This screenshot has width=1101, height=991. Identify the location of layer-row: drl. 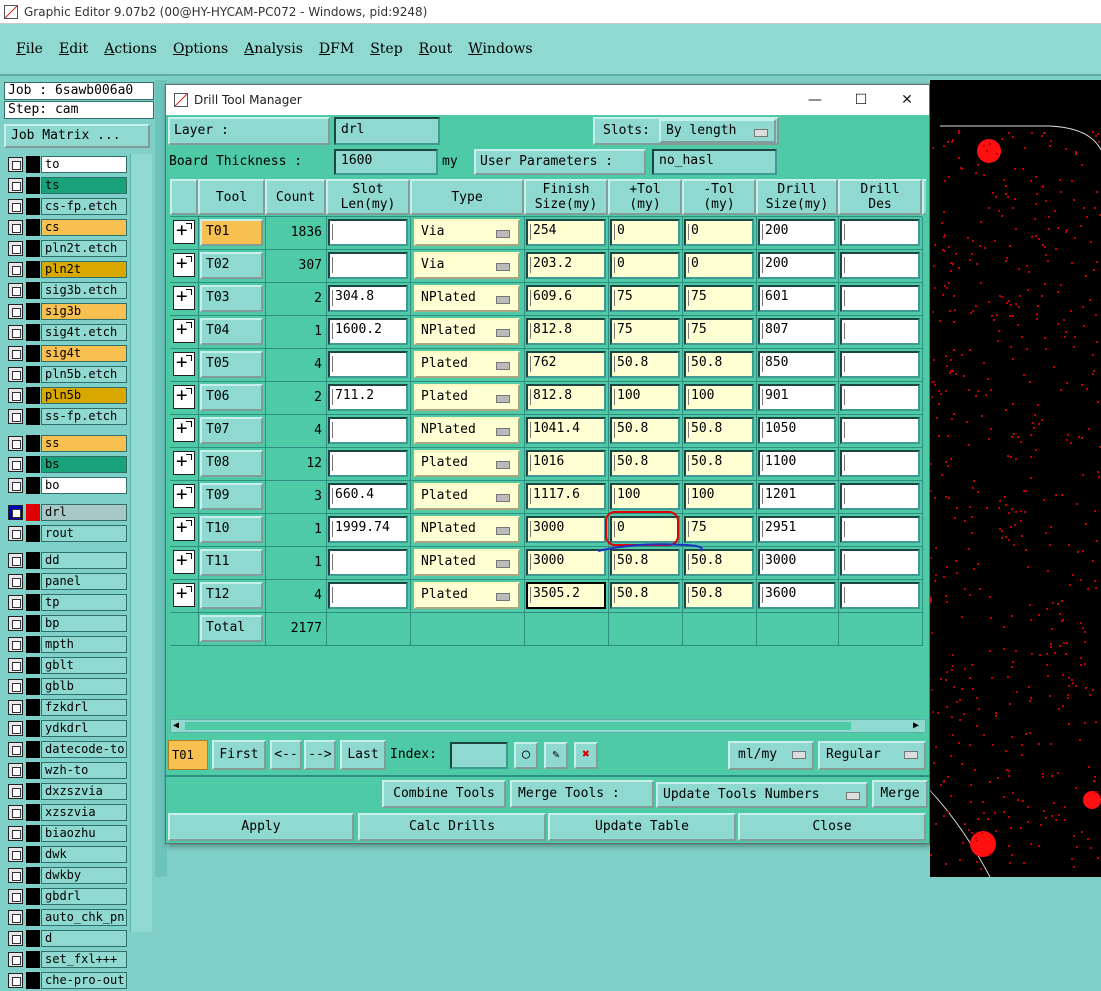
(66, 512).